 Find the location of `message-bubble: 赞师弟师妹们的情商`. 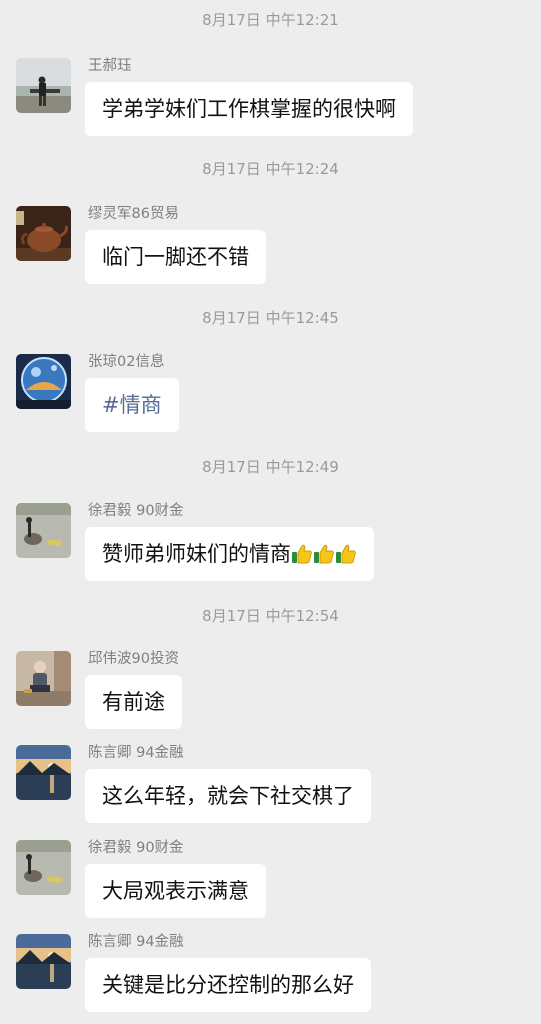

message-bubble: 赞师弟师妹们的情商 is located at coordinates (229, 554).